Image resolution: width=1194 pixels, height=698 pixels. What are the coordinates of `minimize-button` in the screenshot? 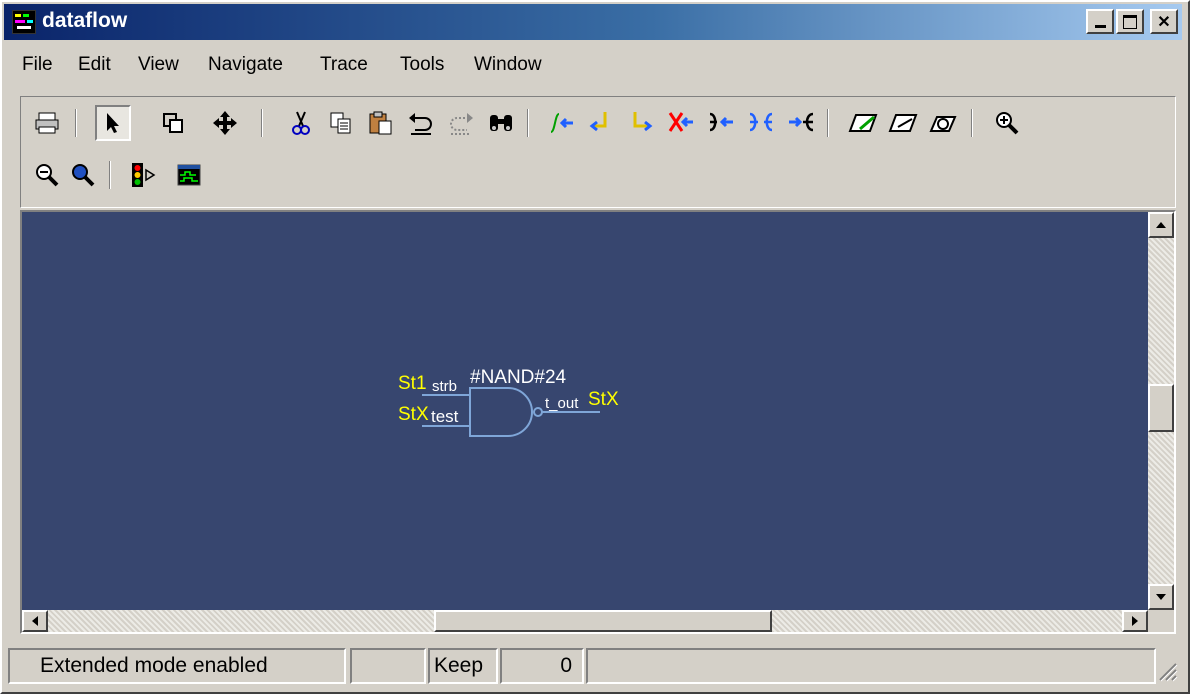 It's located at (1100, 21).